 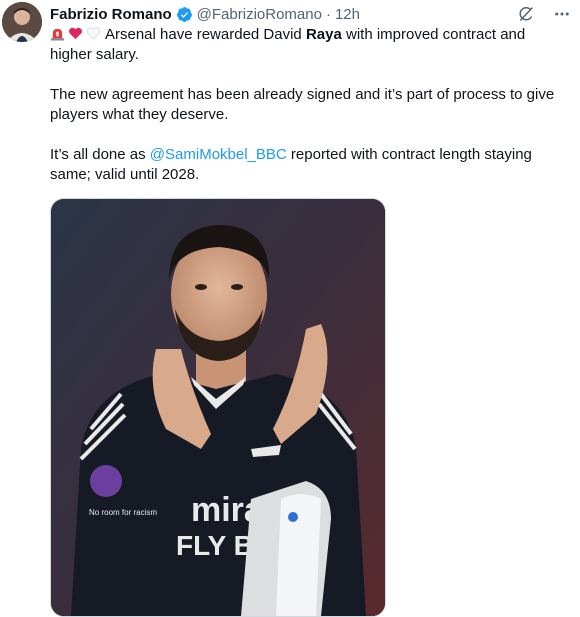 I want to click on avatar, so click(x=22, y=22).